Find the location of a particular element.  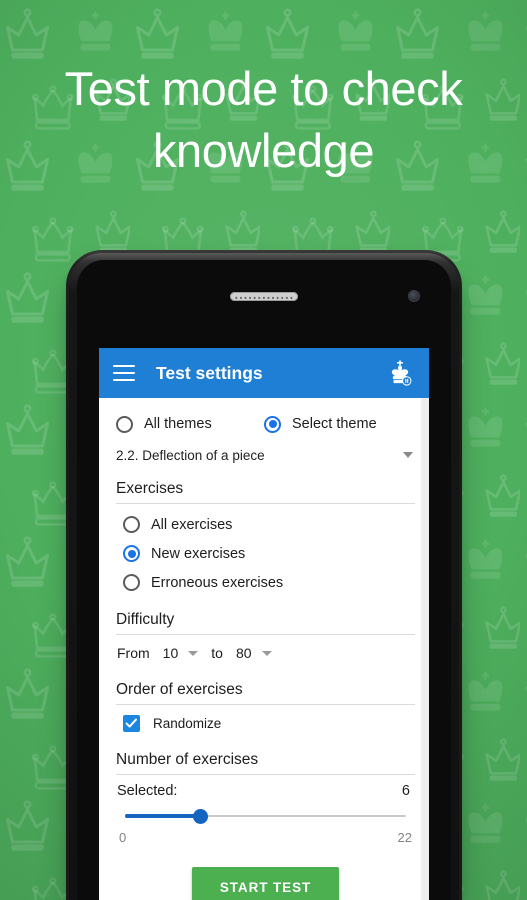

selected-value: 6 is located at coordinates (405, 791).